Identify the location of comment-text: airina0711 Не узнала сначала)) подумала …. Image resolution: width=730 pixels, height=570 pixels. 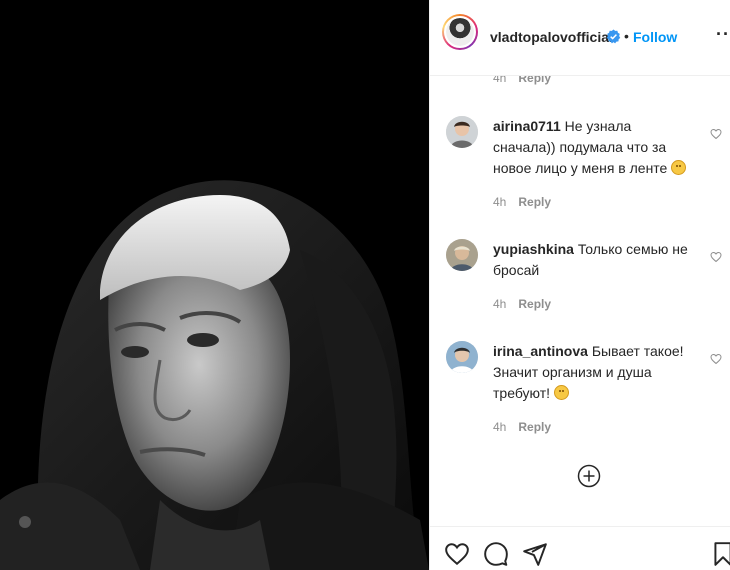
(593, 147).